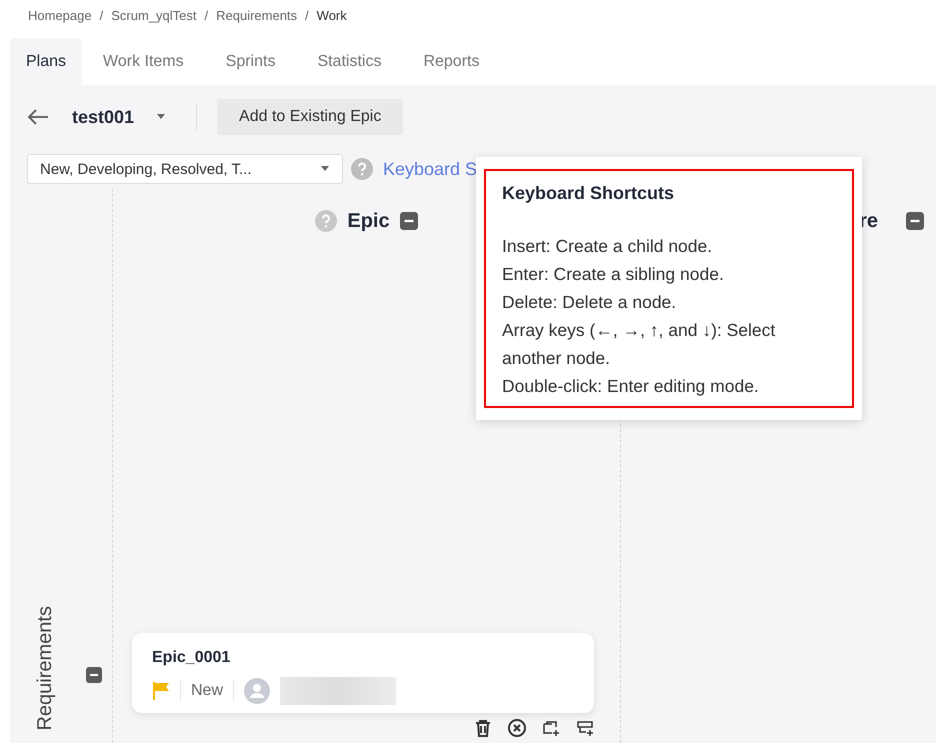  Describe the element at coordinates (192, 658) in the screenshot. I see `card-title: Epic_0001` at that location.